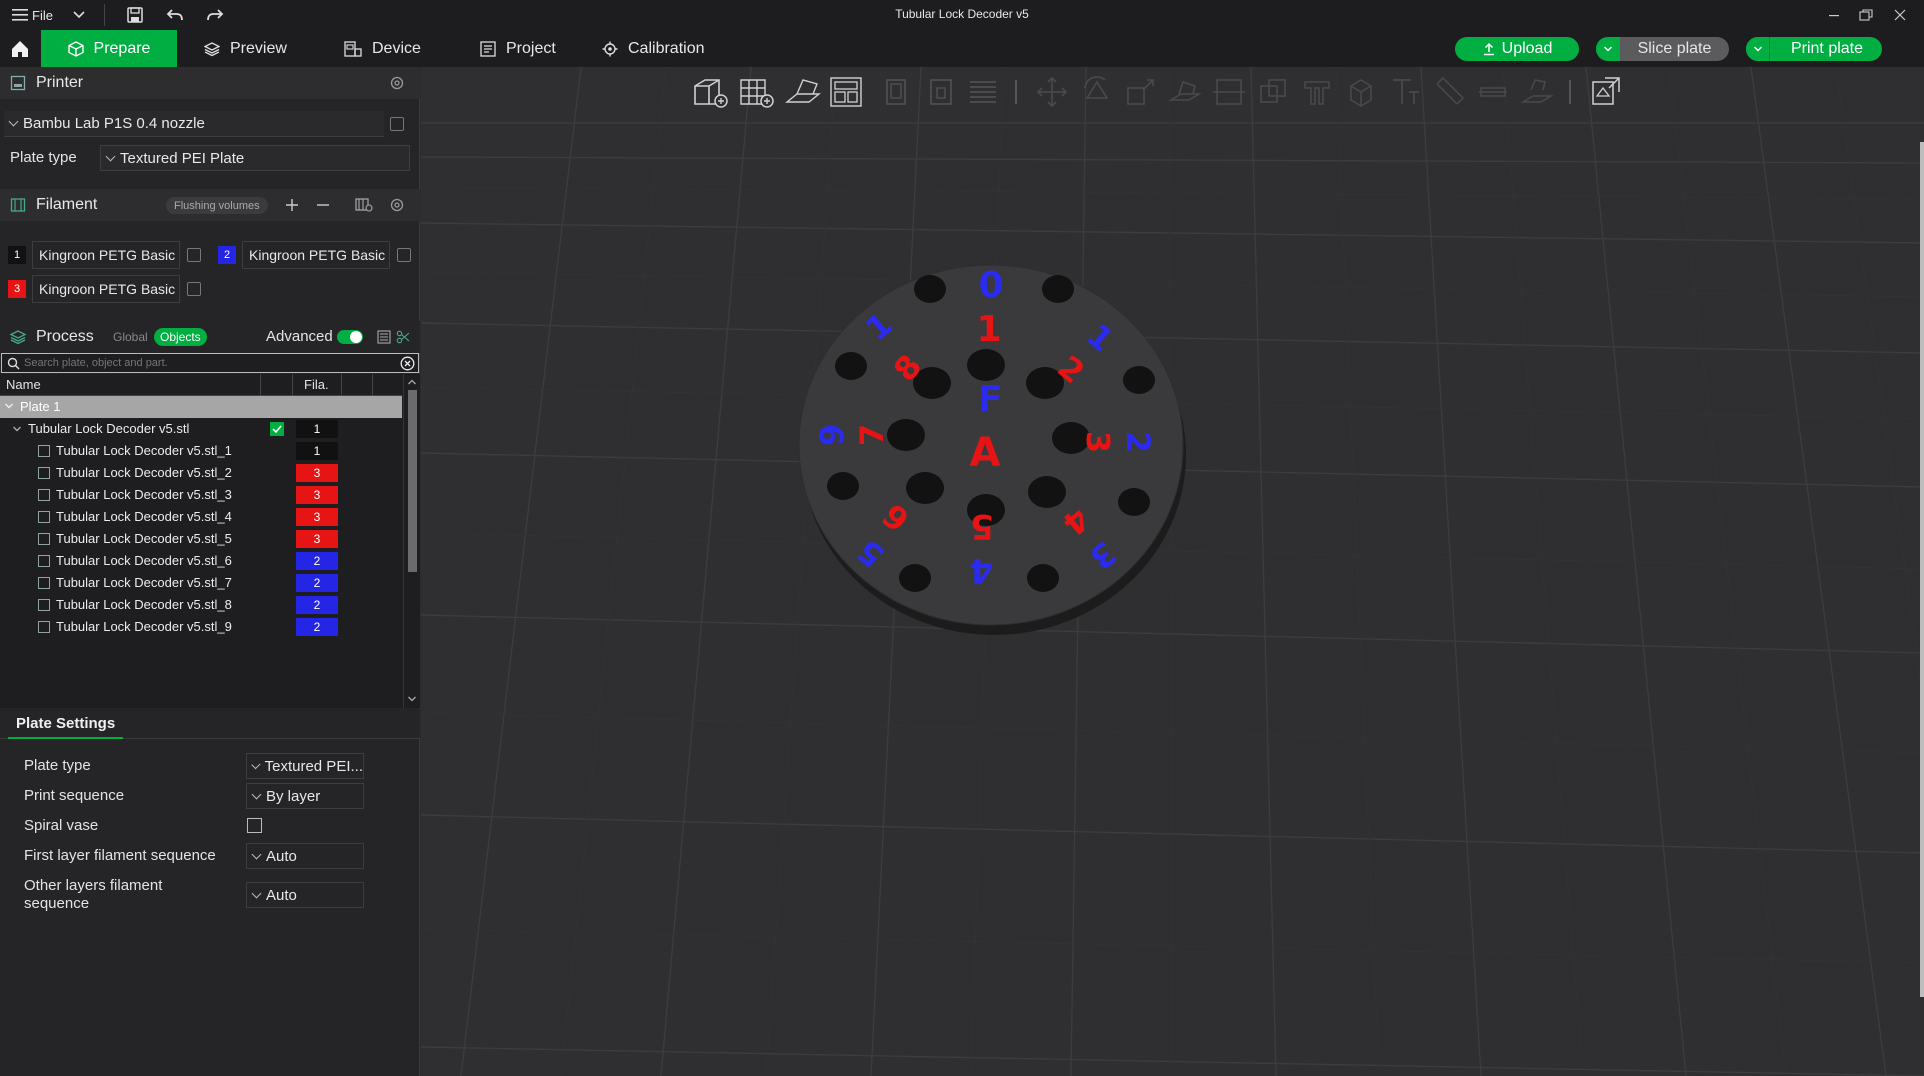 The width and height of the screenshot is (1924, 1076). I want to click on part-name: Tubular Lock Decoder v5.stl_1, so click(144, 450).